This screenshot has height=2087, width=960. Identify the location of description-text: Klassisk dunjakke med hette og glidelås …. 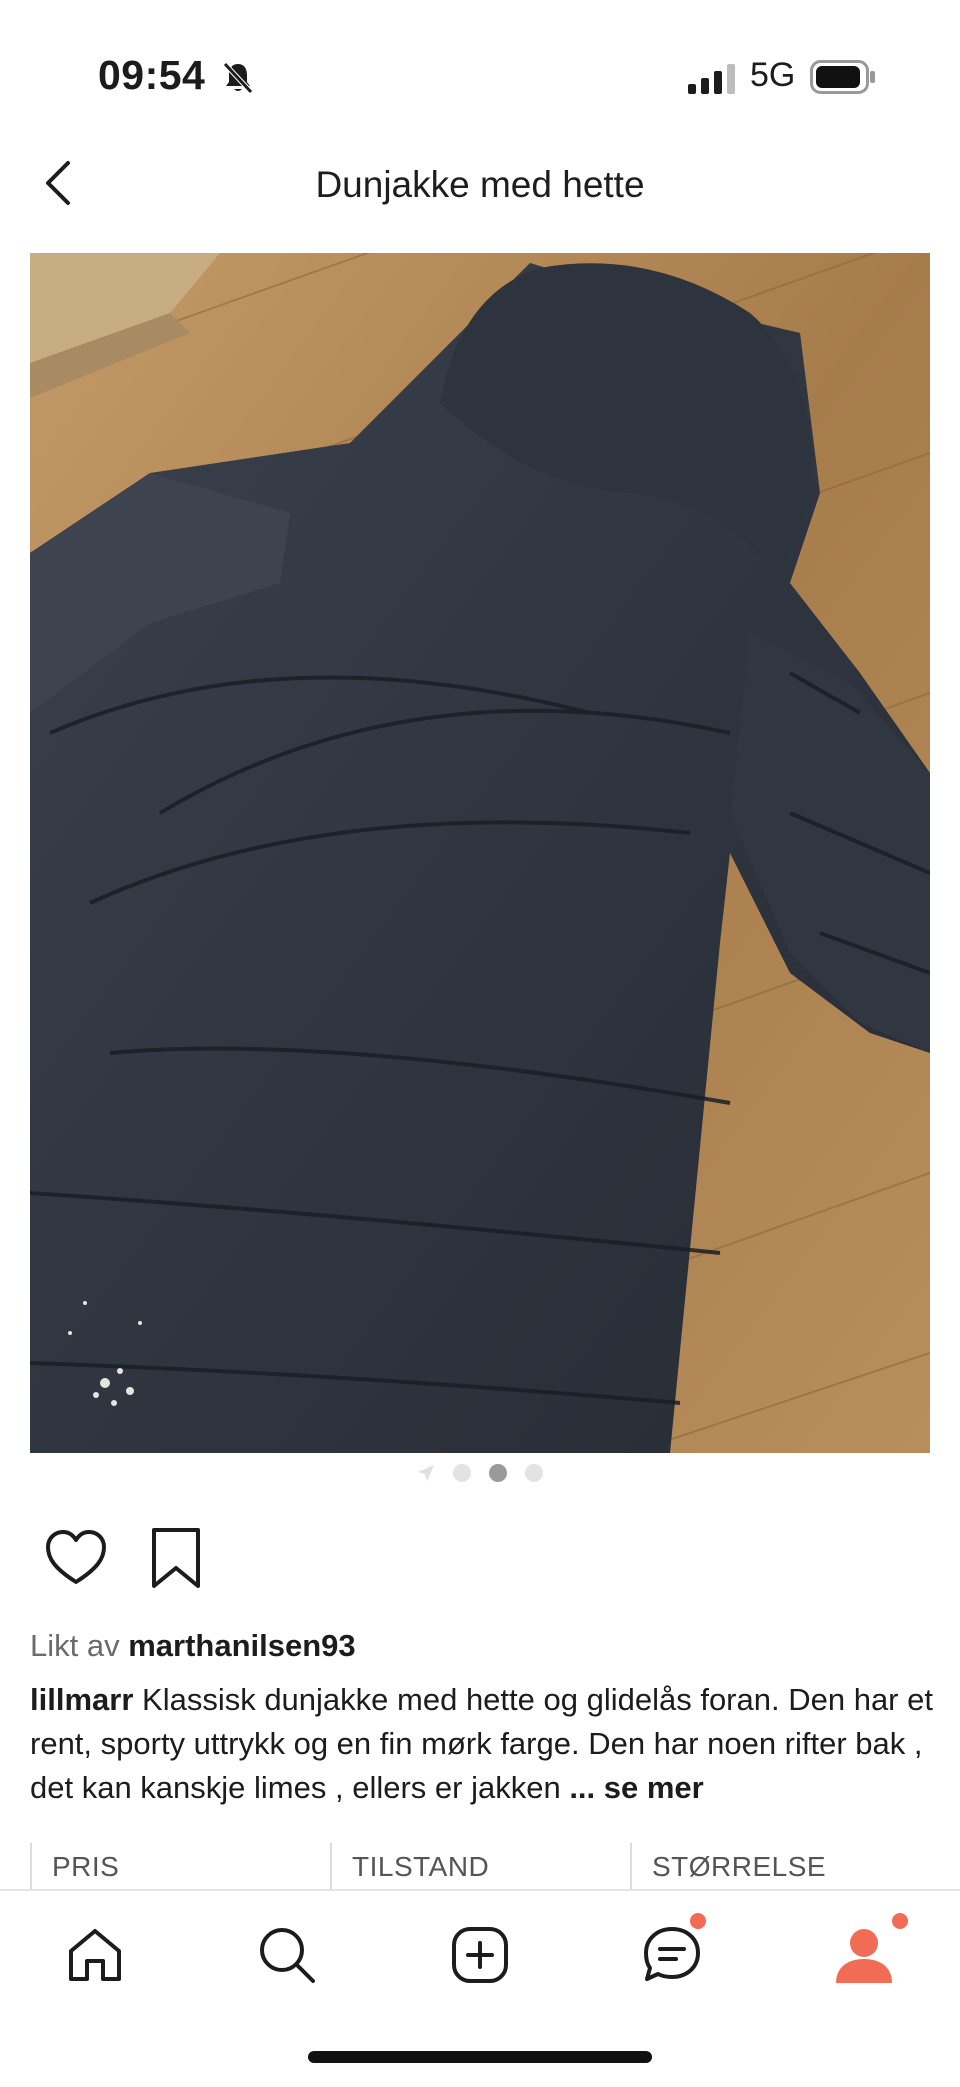
(481, 1743).